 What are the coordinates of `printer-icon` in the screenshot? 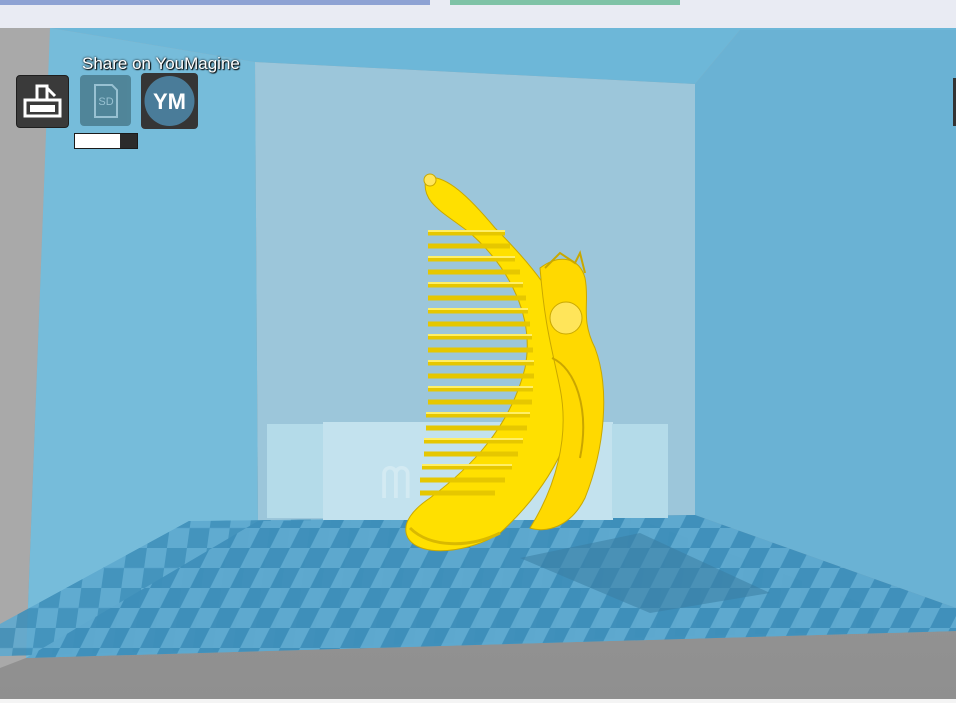 It's located at (42, 101).